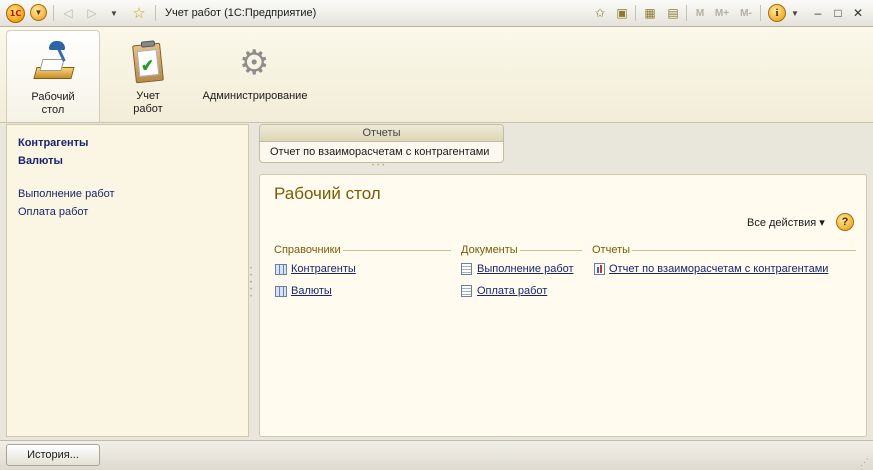  I want to click on section-label: Рабочий стол, so click(53, 103).